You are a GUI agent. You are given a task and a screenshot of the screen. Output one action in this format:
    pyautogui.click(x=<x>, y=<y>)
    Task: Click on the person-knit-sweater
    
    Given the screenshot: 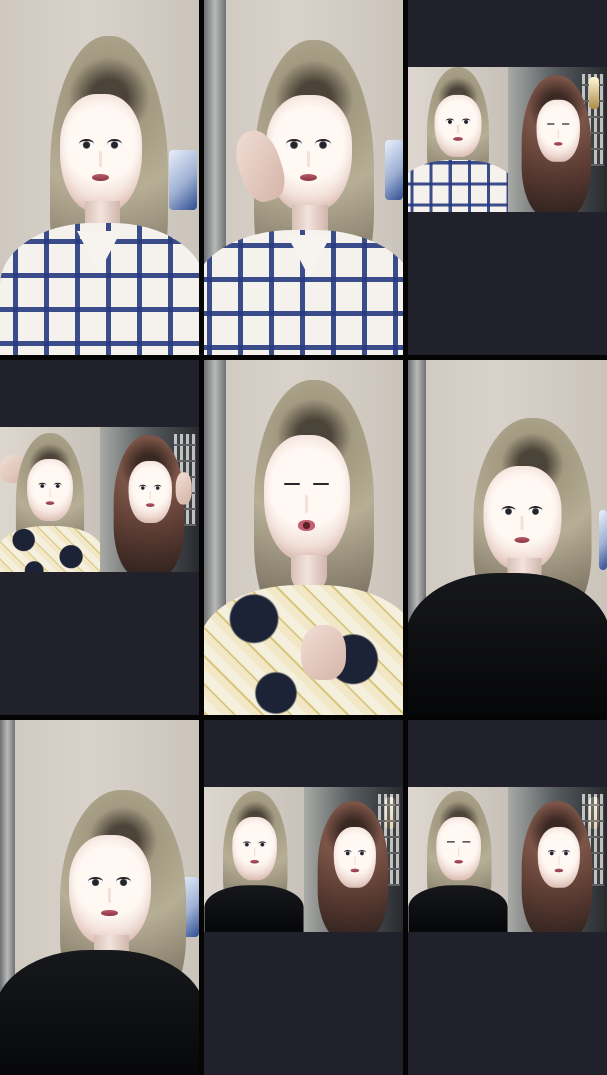 What is the action you would take?
    pyautogui.click(x=303, y=547)
    